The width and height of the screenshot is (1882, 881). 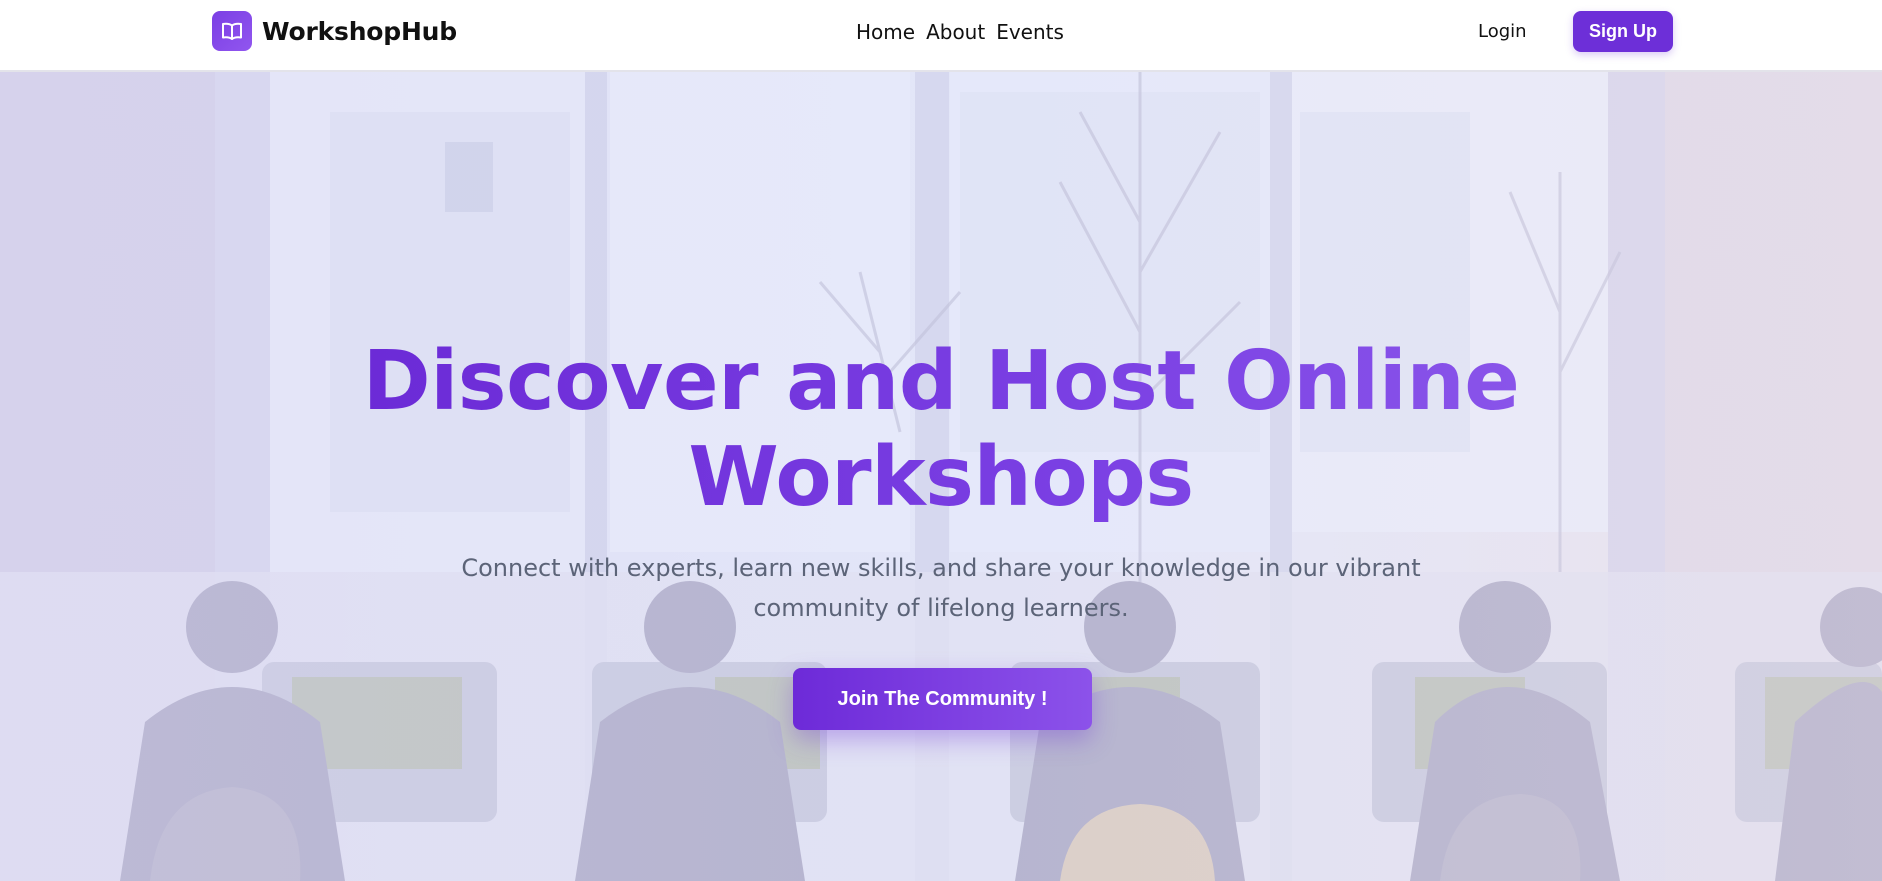 What do you see at coordinates (232, 31) in the screenshot?
I see `open-book-icon` at bounding box center [232, 31].